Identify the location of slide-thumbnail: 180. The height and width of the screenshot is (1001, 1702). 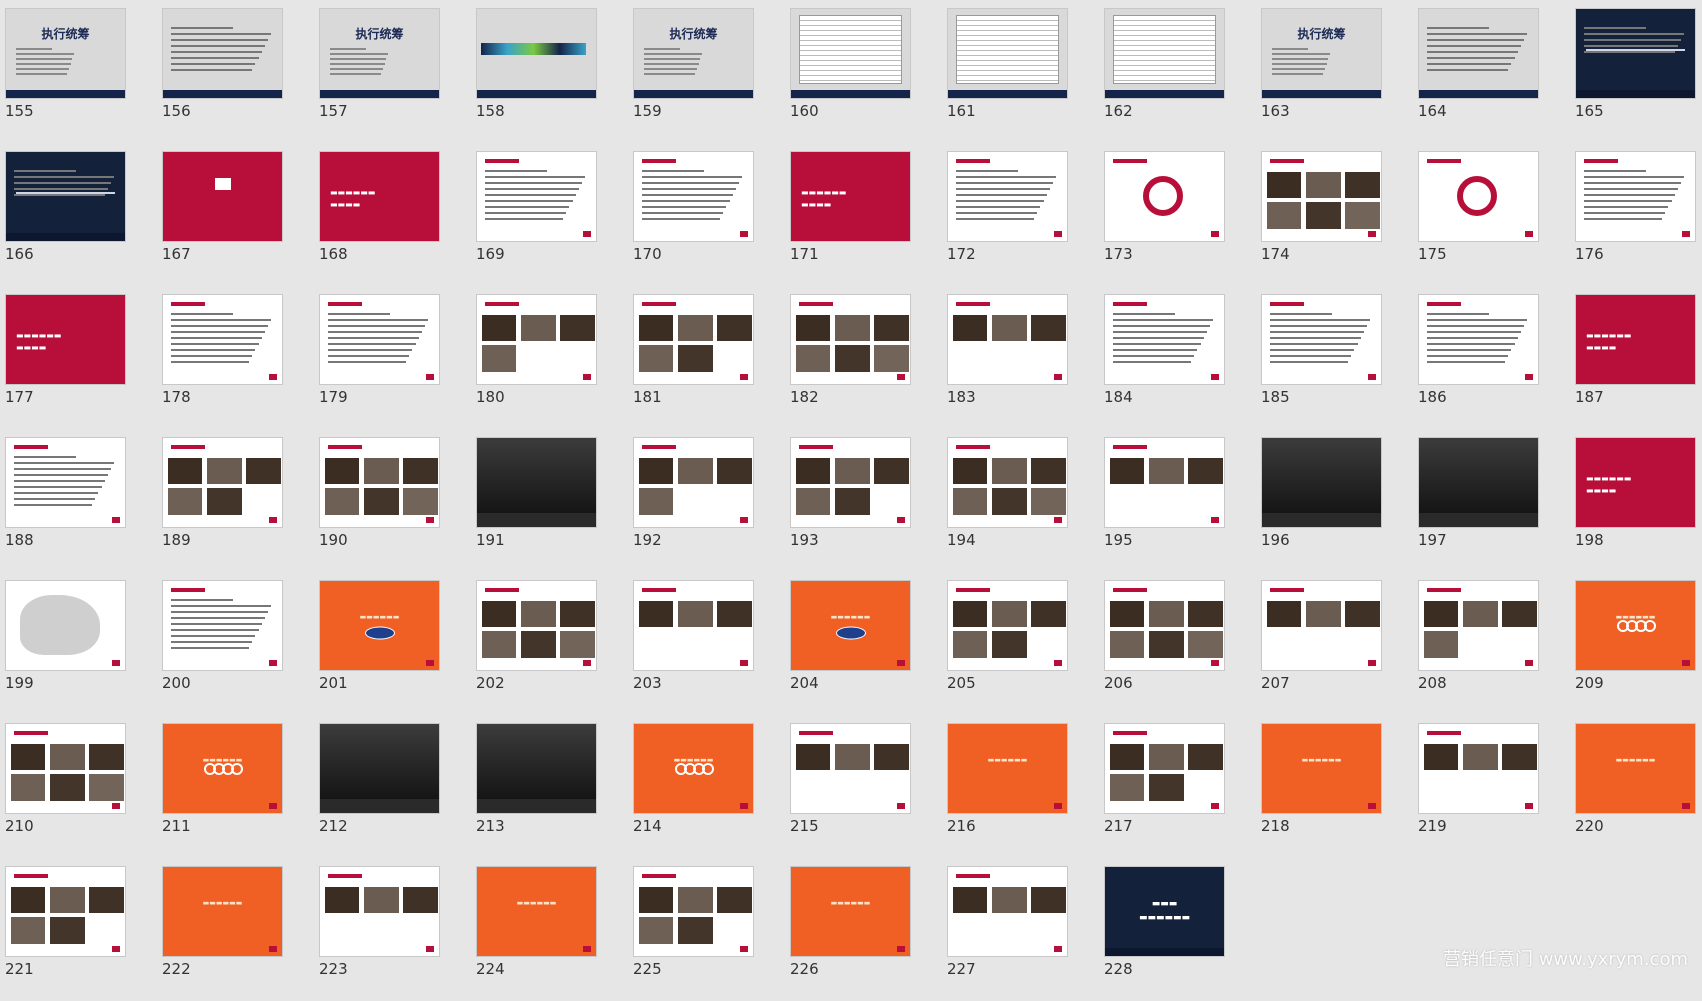
(549, 357).